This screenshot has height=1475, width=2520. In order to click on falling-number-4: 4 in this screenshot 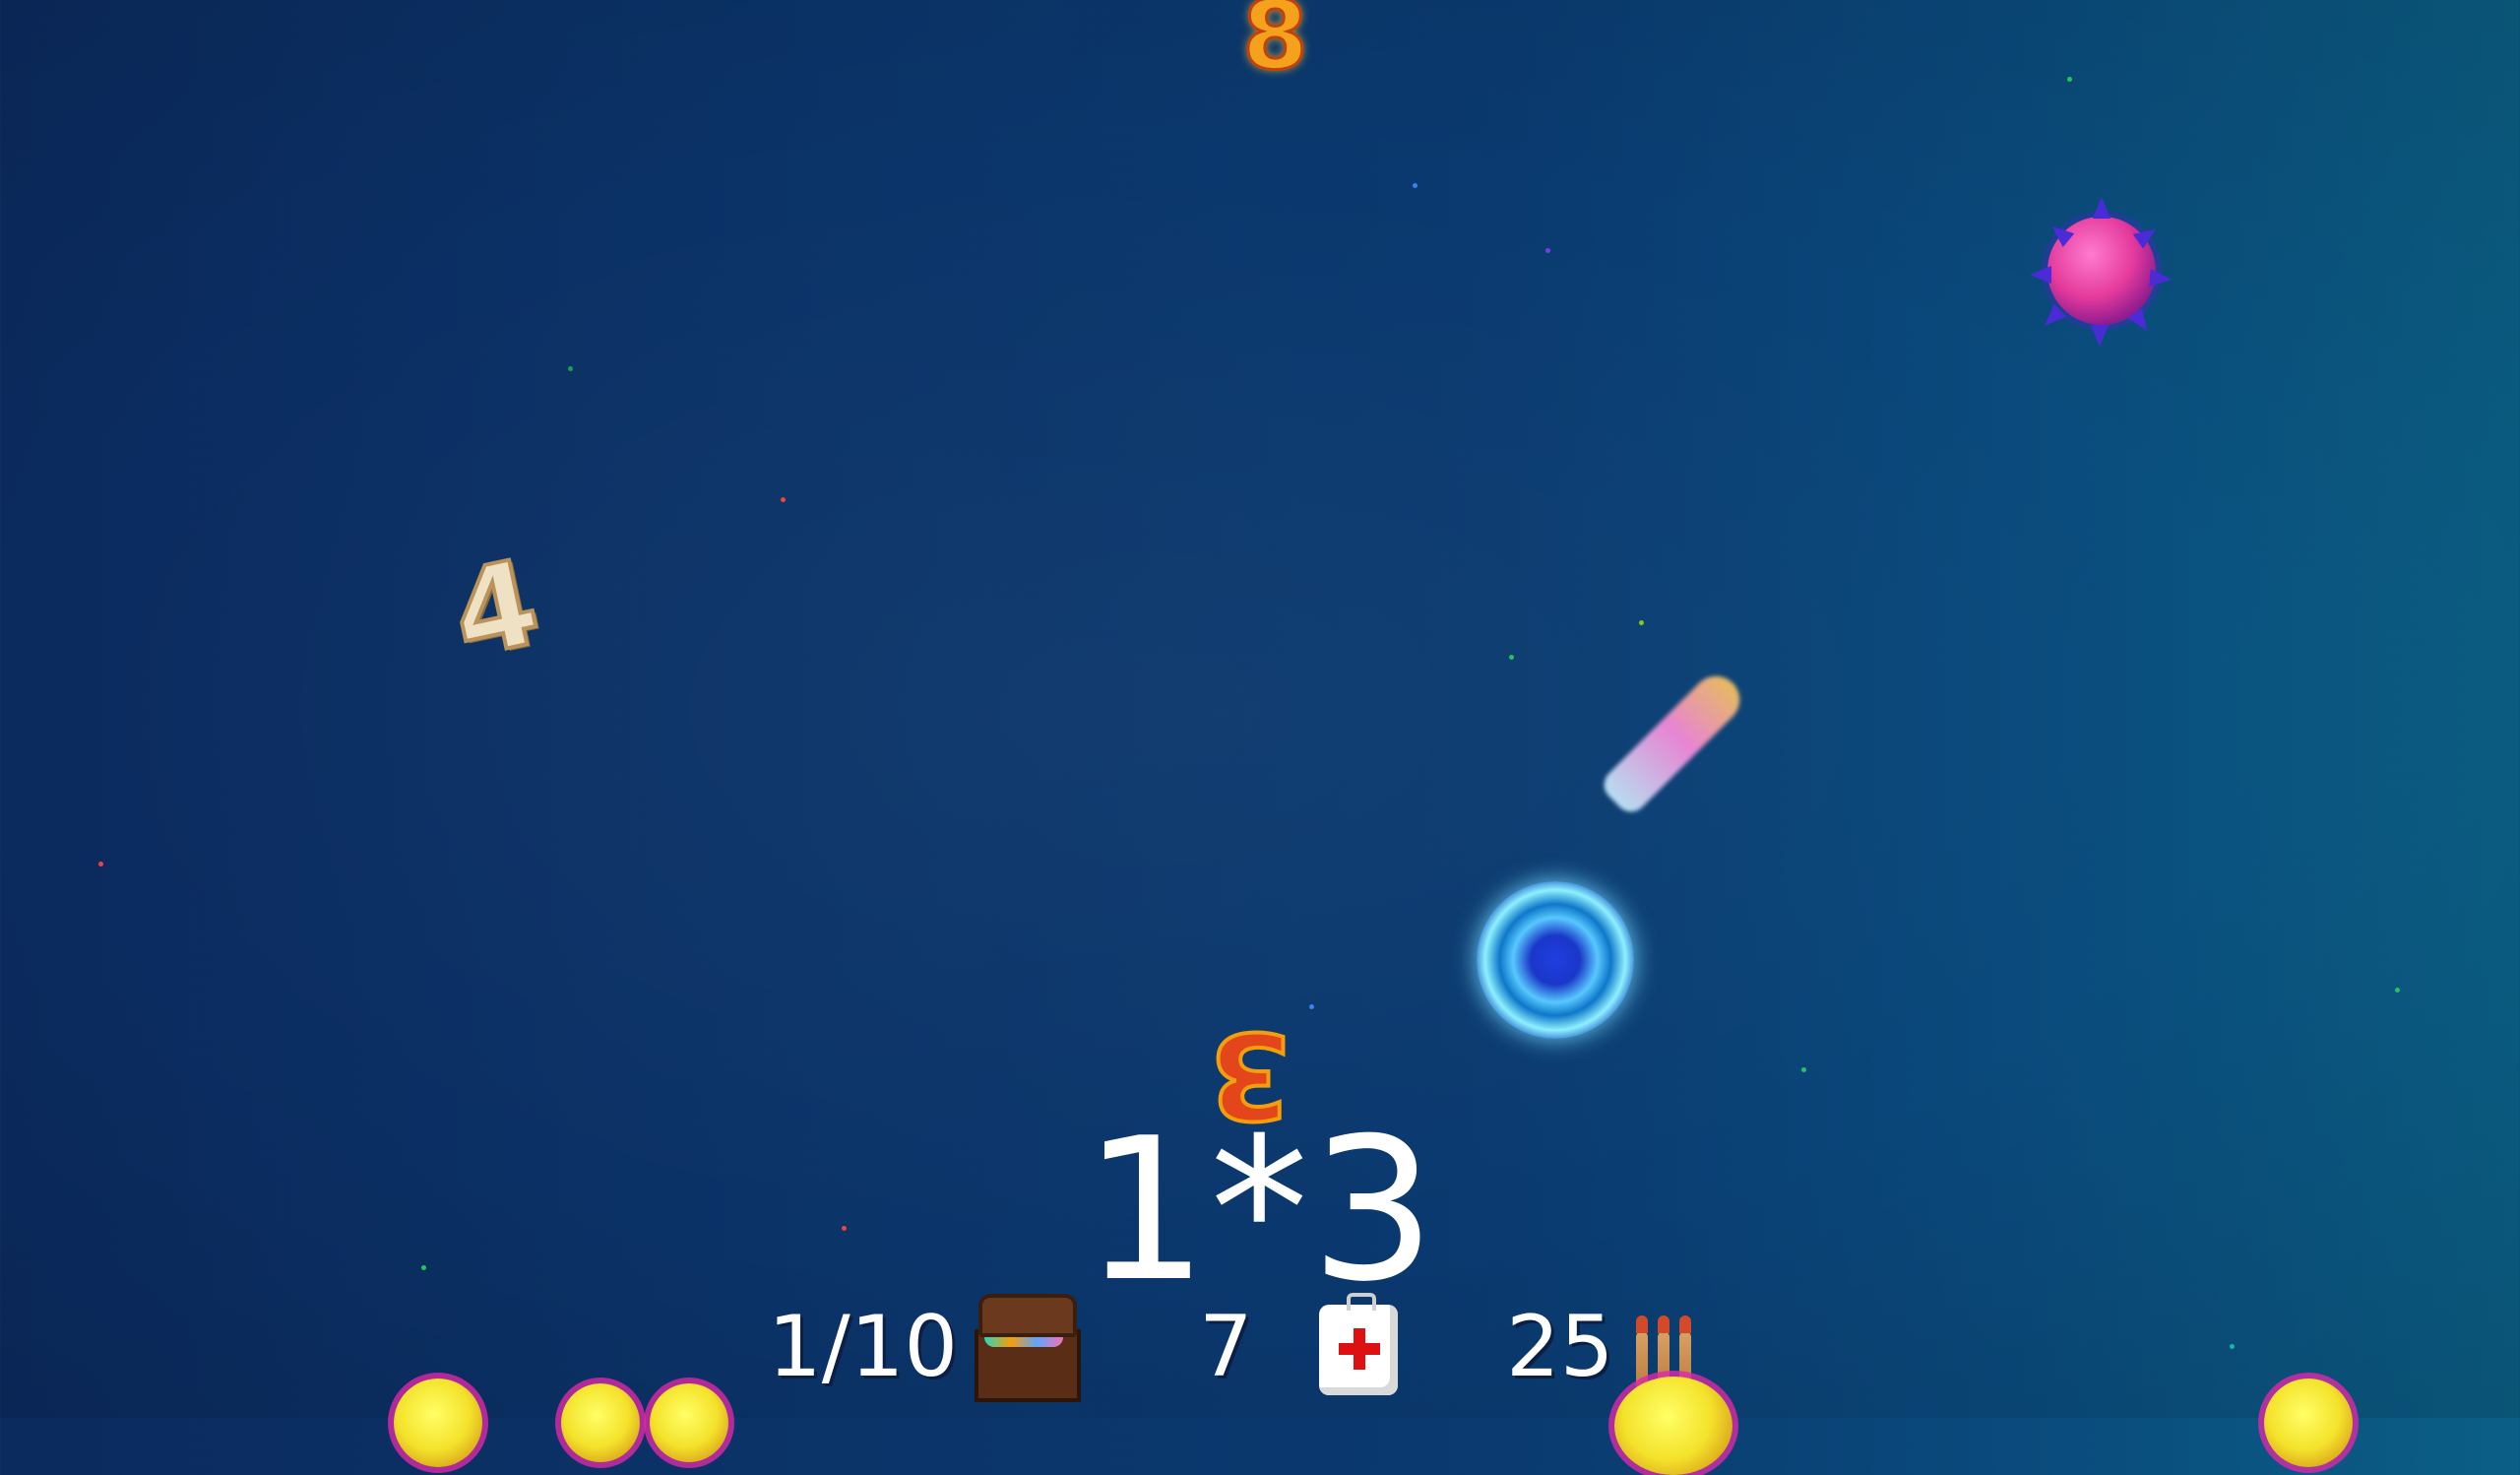, I will do `click(495, 610)`.